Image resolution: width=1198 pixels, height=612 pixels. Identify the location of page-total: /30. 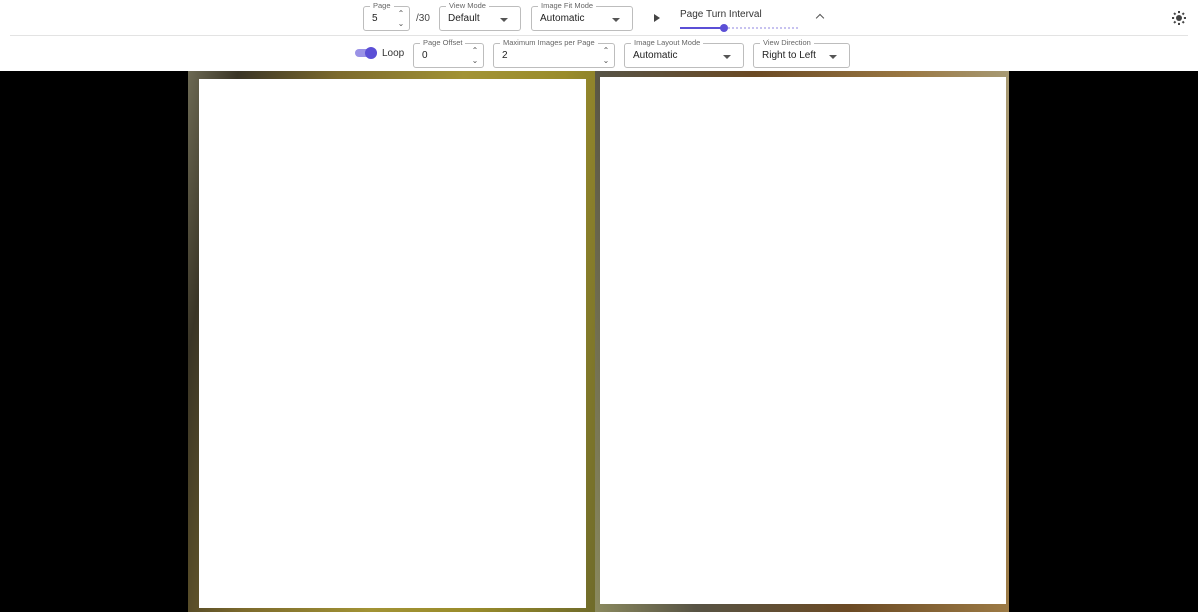
(423, 18).